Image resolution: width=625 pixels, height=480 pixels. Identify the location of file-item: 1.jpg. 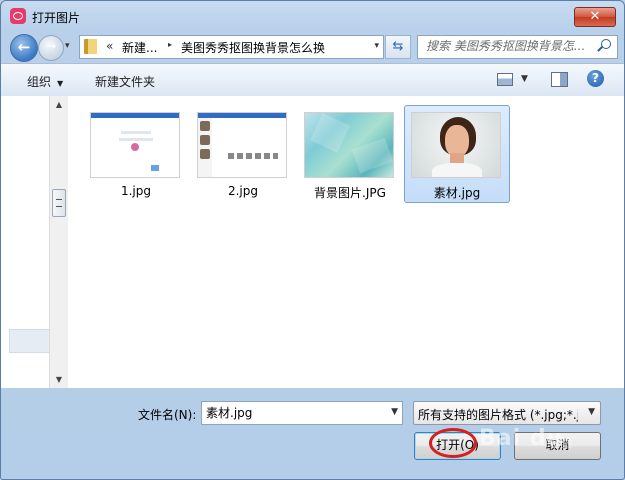
(136, 154).